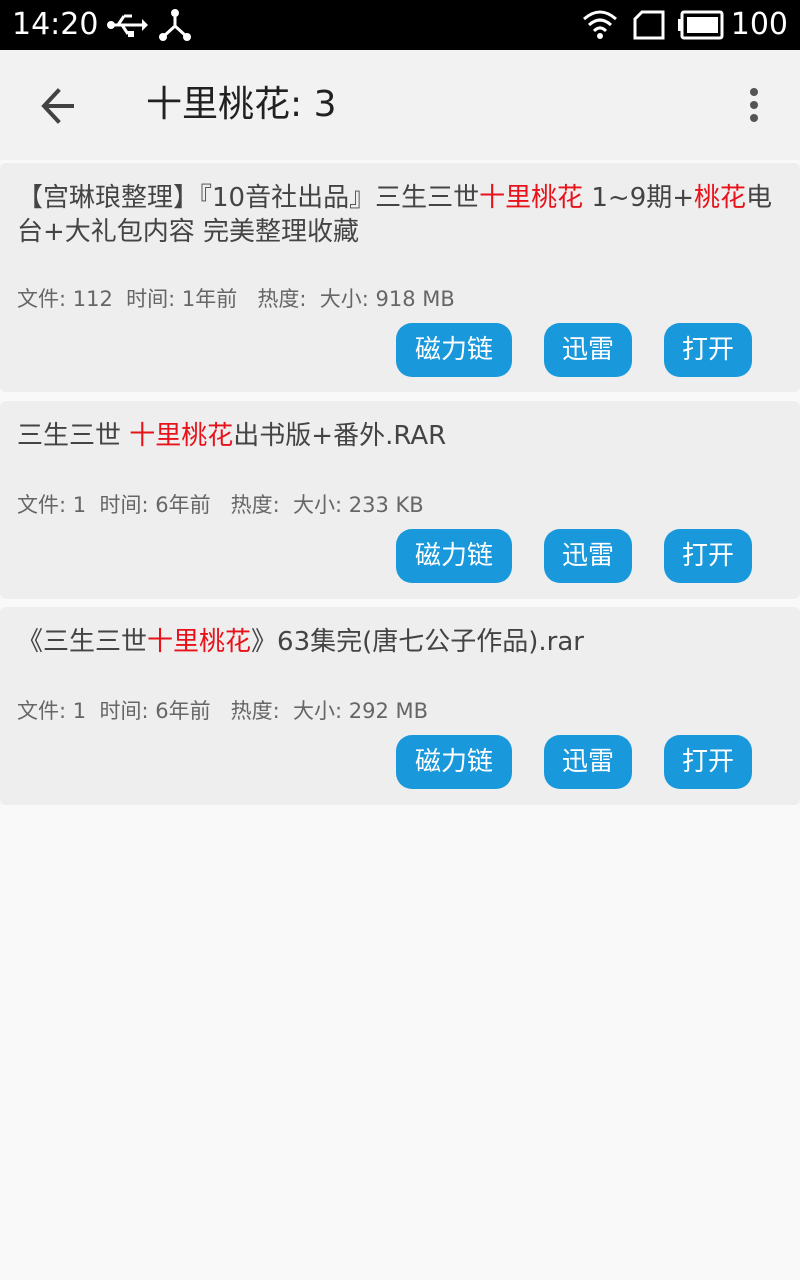 The height and width of the screenshot is (1280, 800). I want to click on result-title: 《三生三世十里桃花》63集完(唐七公子作品).rar, so click(397, 642).